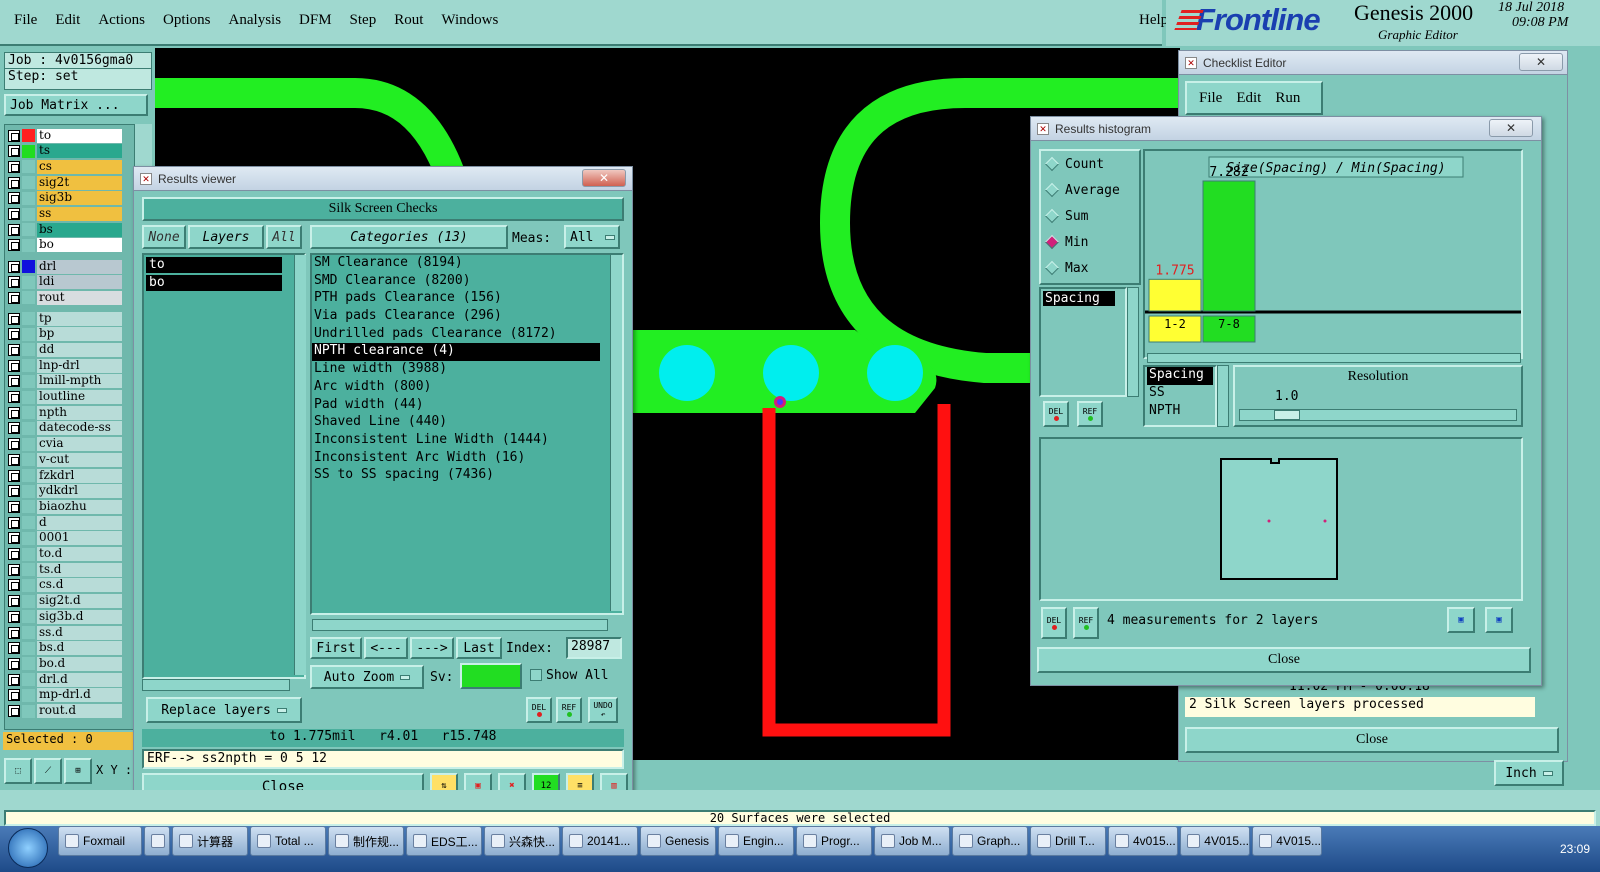 The height and width of the screenshot is (872, 1600). Describe the element at coordinates (65, 245) in the screenshot. I see `layer-row: bo` at that location.